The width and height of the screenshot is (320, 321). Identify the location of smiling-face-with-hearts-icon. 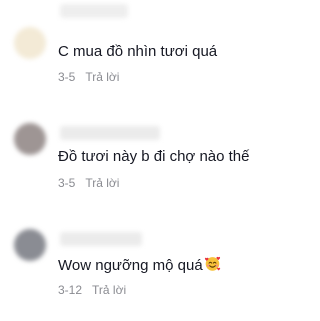
(212, 266).